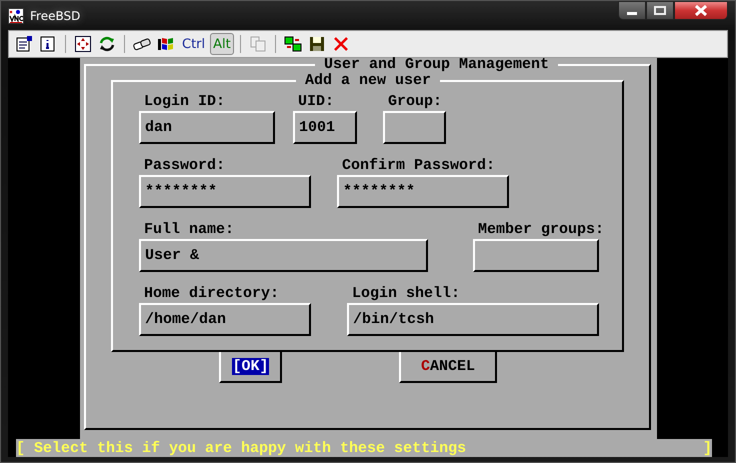  What do you see at coordinates (325, 127) in the screenshot?
I see `input-field: 1001` at bounding box center [325, 127].